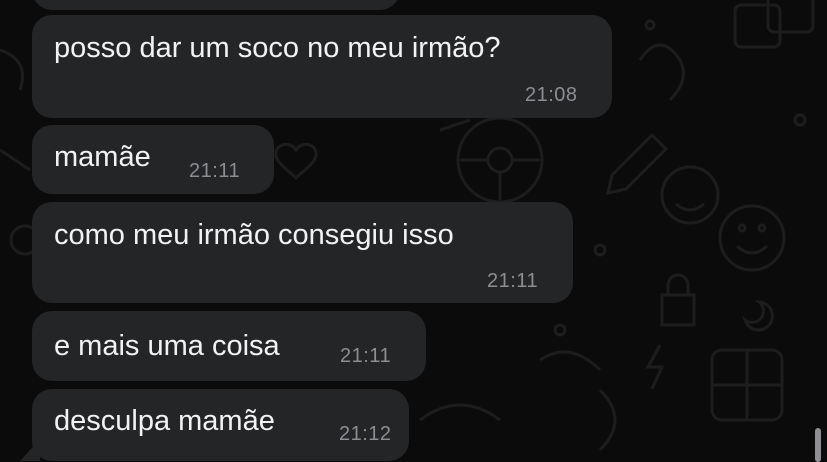 Image resolution: width=827 pixels, height=462 pixels. Describe the element at coordinates (655, 367) in the screenshot. I see `lightning-icon` at that location.